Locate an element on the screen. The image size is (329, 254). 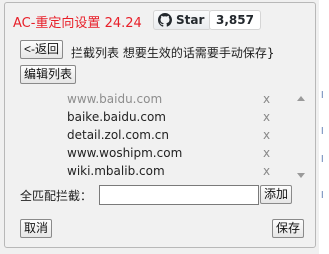
page-background: l l l l is located at coordinates (324, 127).